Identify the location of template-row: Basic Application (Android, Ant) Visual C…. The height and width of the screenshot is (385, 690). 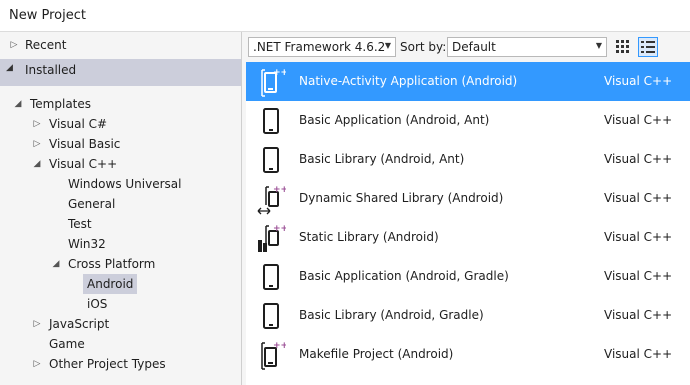
(468, 120).